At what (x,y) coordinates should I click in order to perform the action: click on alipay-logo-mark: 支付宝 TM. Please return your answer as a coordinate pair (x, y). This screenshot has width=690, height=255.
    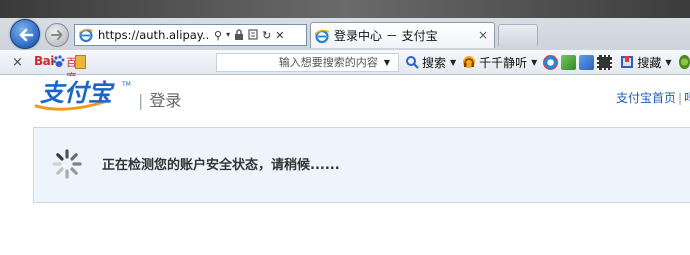
    Looking at the image, I should click on (82, 95).